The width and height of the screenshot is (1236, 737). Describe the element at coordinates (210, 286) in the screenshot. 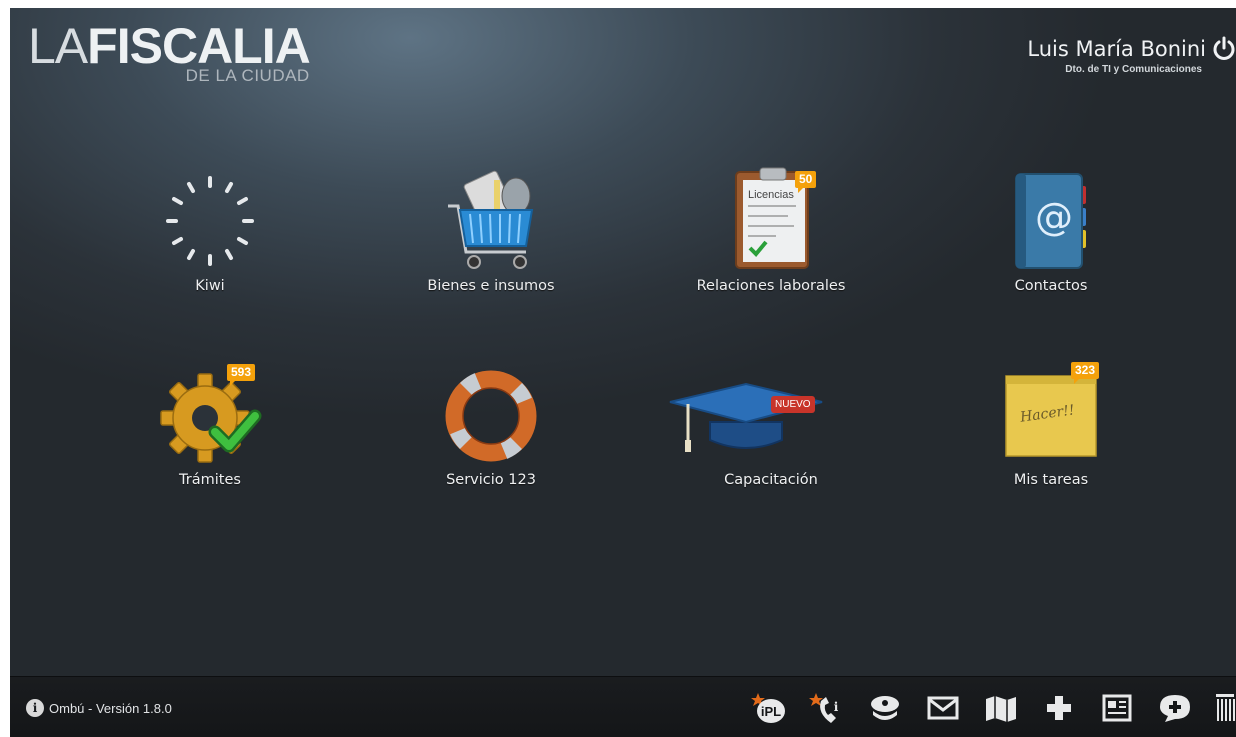

I see `app-label: Kiwi` at that location.